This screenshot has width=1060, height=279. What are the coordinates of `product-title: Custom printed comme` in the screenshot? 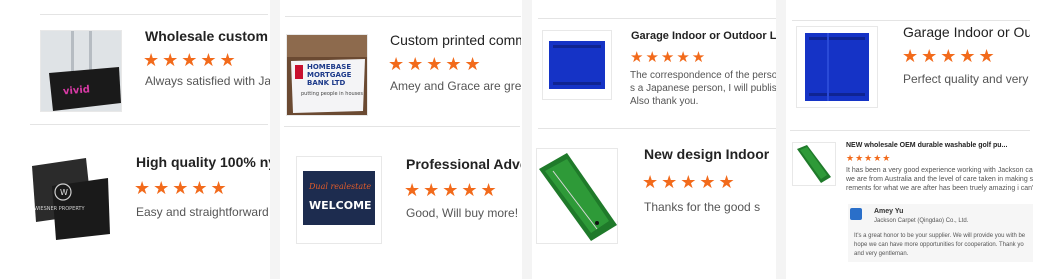 It's located at (455, 40).